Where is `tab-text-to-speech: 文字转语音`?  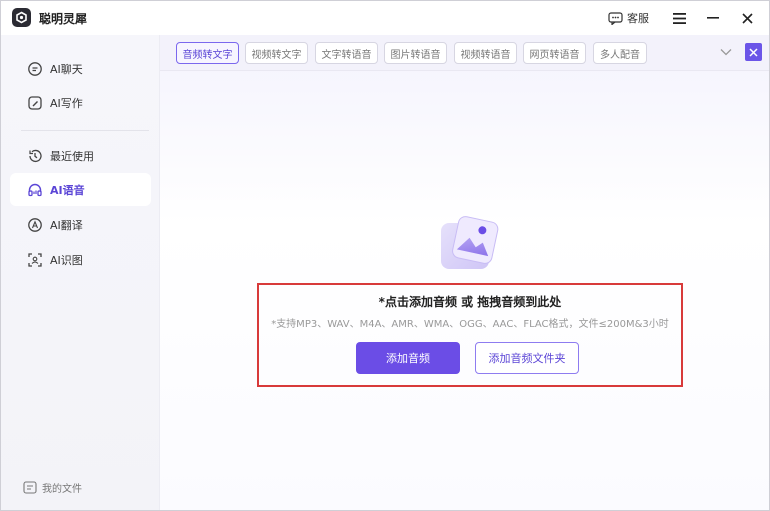
tab-text-to-speech: 文字转语音 is located at coordinates (346, 53).